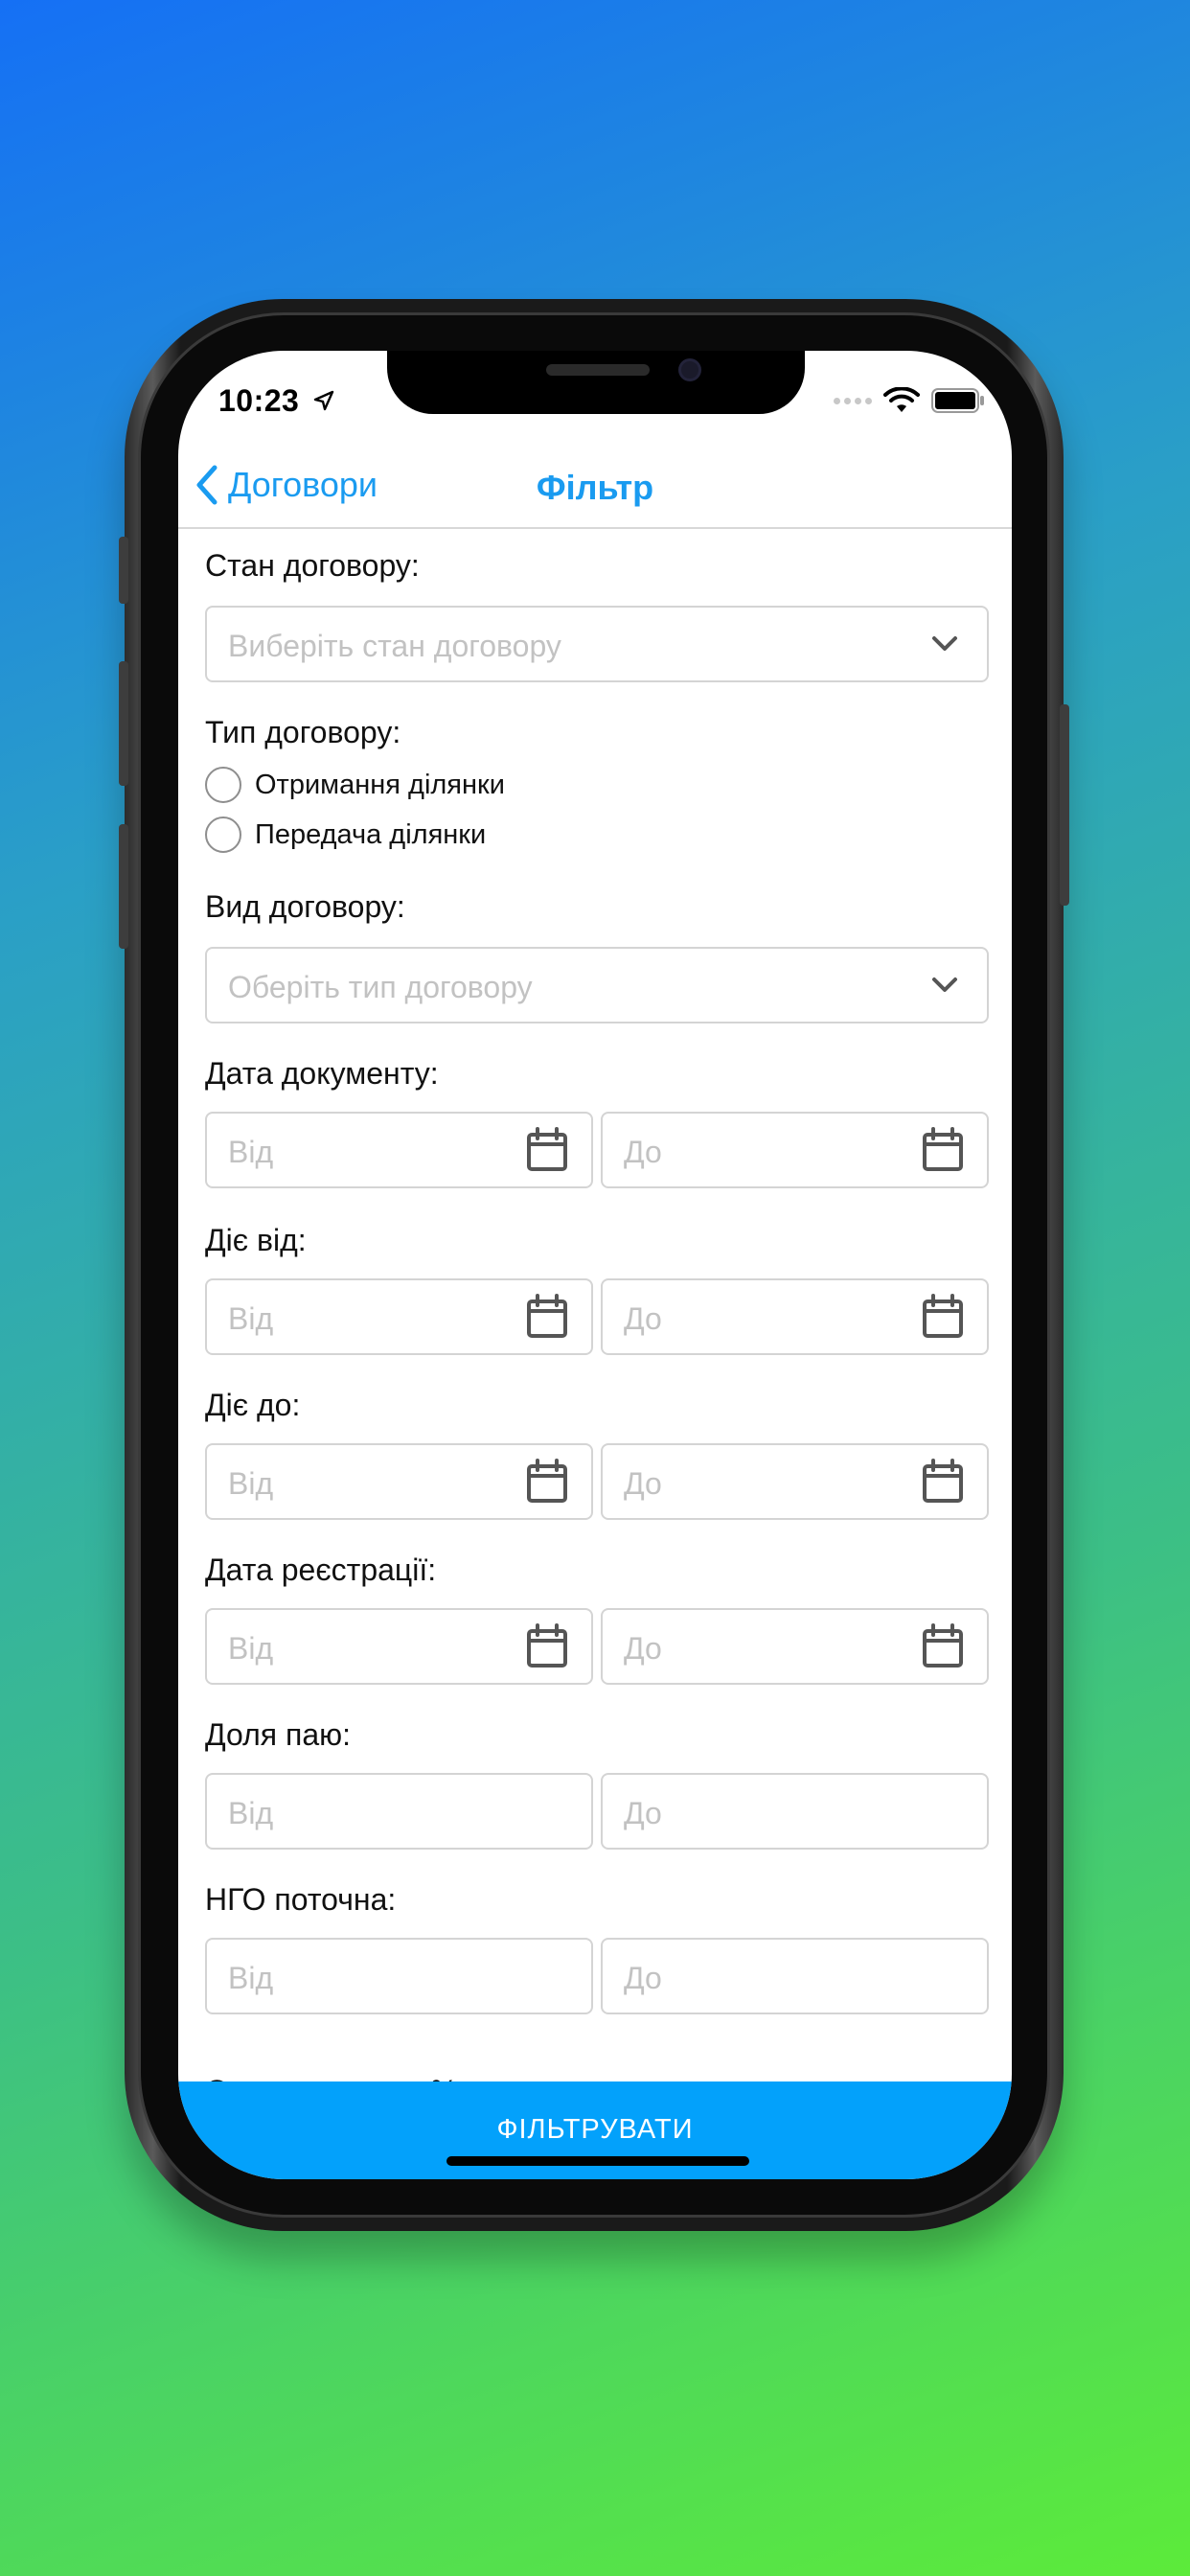  Describe the element at coordinates (322, 1073) in the screenshot. I see `document-date-label: Дата документу:` at that location.